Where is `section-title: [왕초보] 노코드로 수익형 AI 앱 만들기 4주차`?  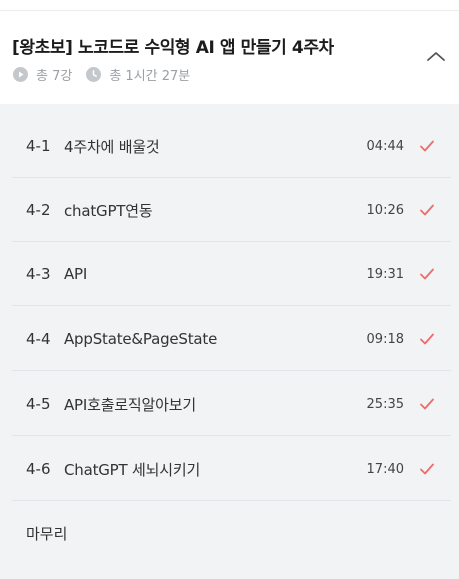
section-title: [왕초보] 노코드로 수익형 AI 앱 만들기 4주차 is located at coordinates (173, 48).